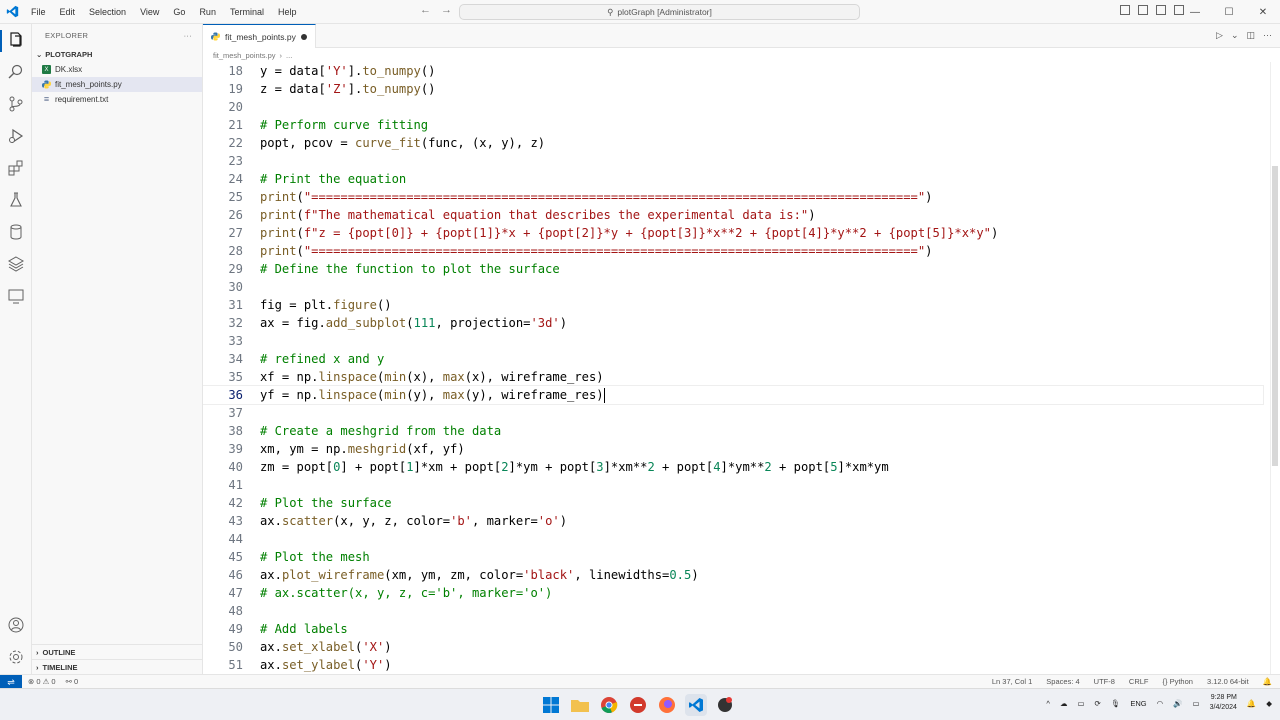 The width and height of the screenshot is (1280, 720). I want to click on line-code: # Plot the mesh, so click(315, 557).